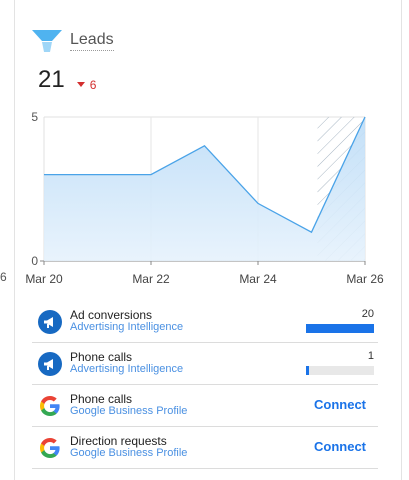  What do you see at coordinates (365, 279) in the screenshot?
I see `x-tick-label: Mar 26` at bounding box center [365, 279].